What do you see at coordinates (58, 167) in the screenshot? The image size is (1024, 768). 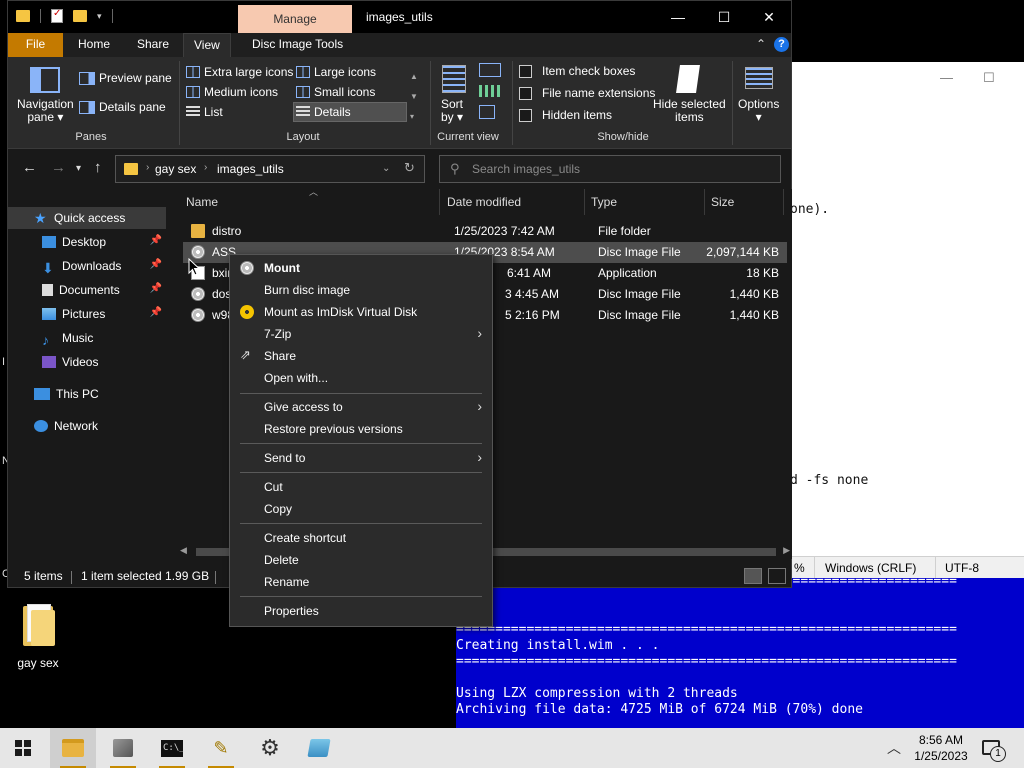 I see `forward-button: →` at bounding box center [58, 167].